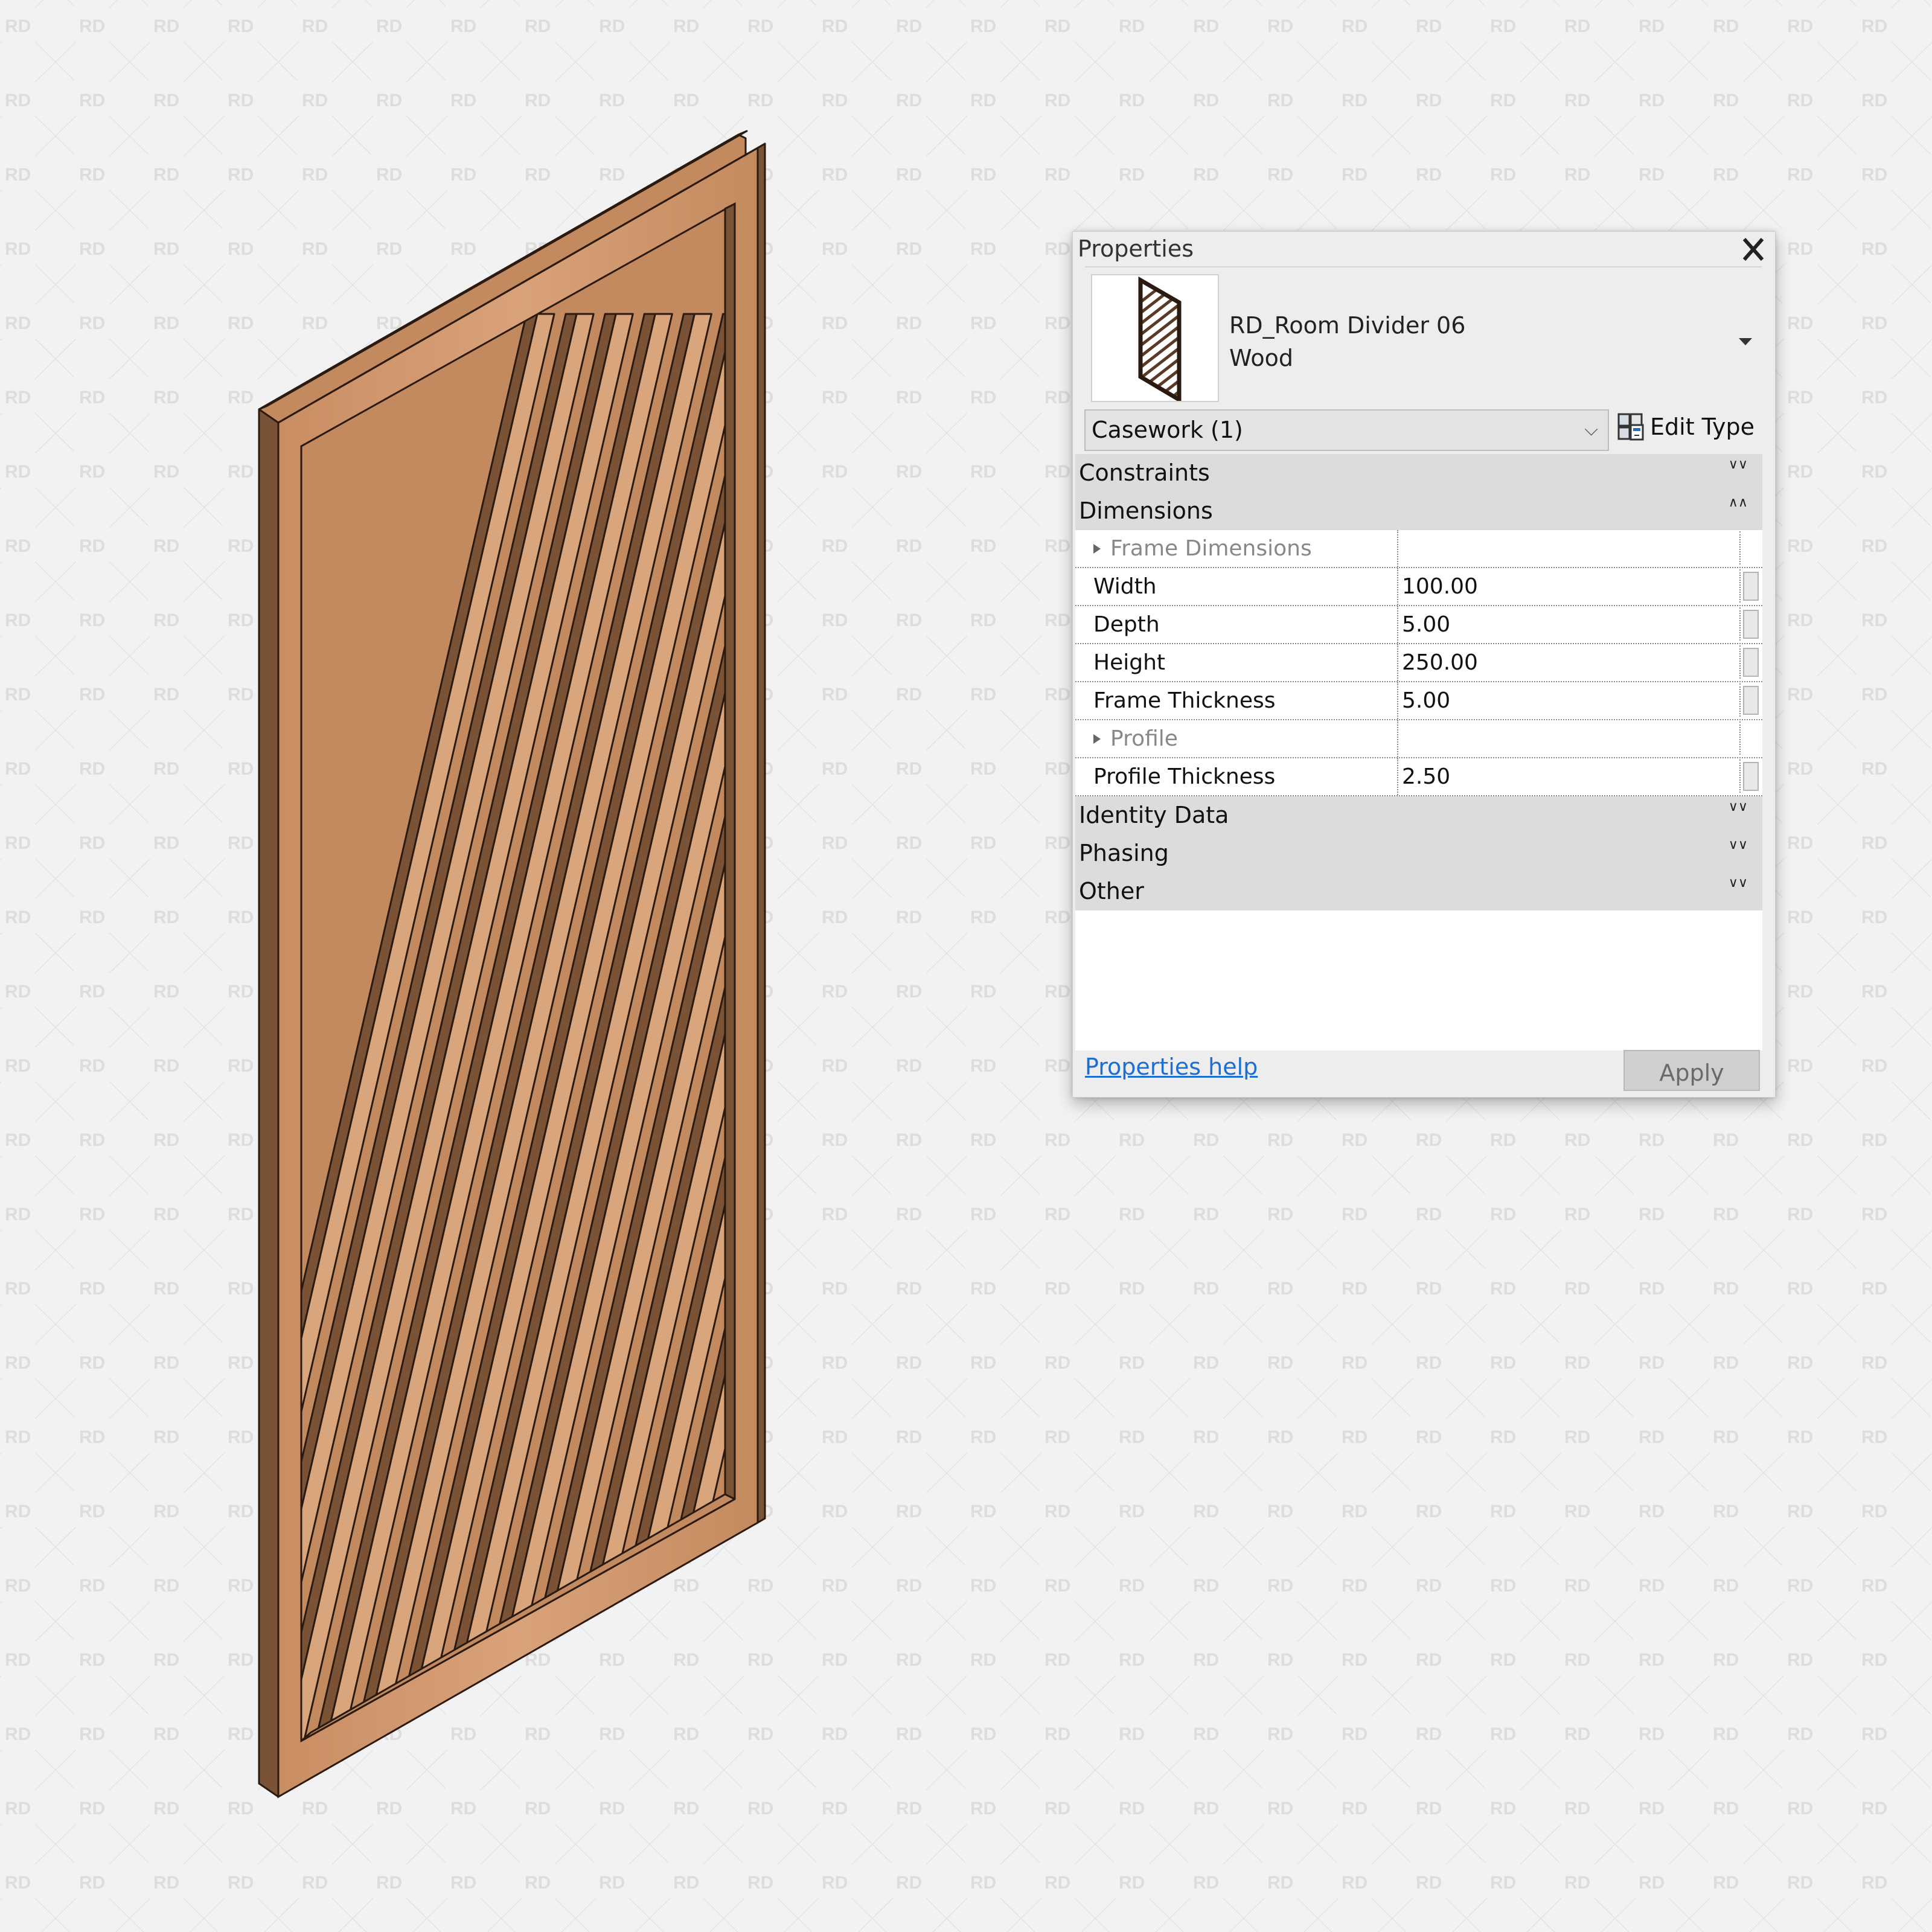  I want to click on subgroup-profile: Profile, so click(1418, 739).